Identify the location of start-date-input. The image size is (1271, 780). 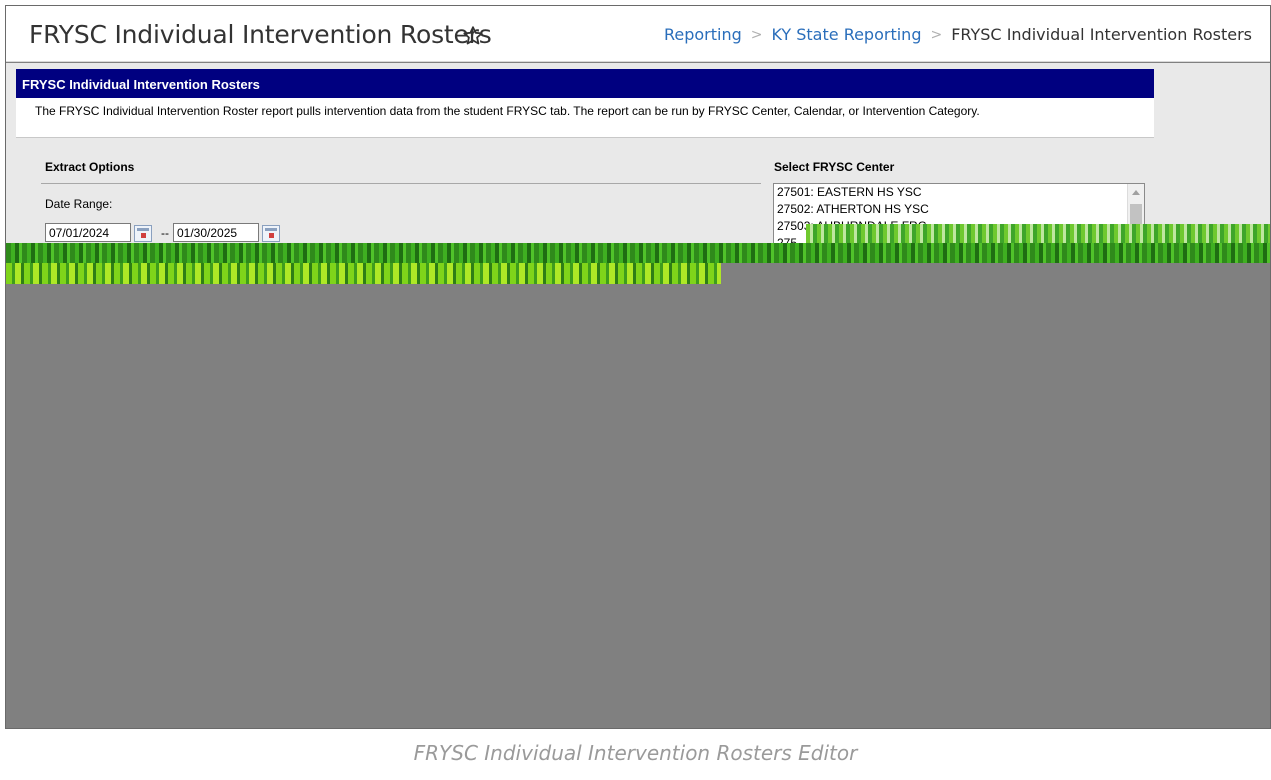
(88, 232).